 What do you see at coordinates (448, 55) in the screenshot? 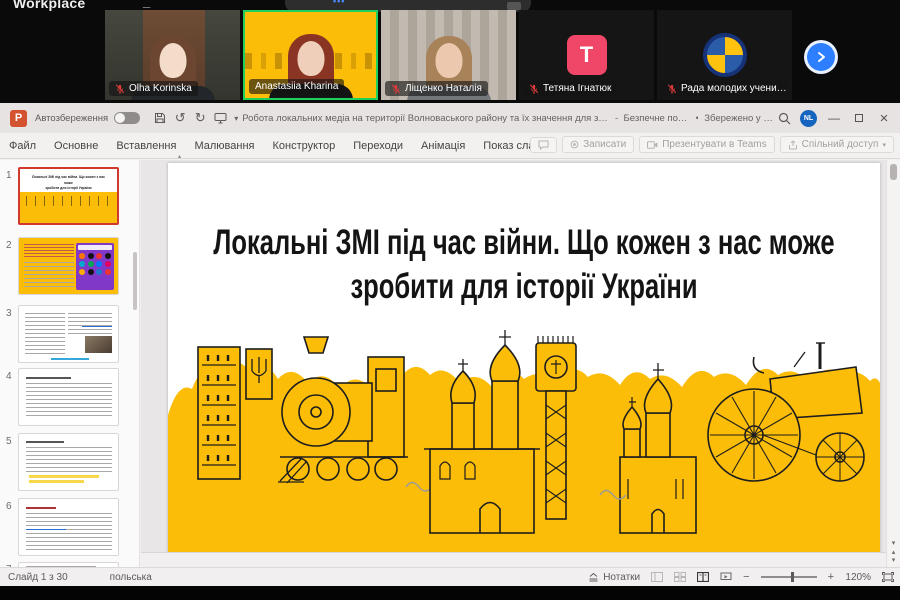
I see `participant-tile-lishchenko: Ліщенко Наталія` at bounding box center [448, 55].